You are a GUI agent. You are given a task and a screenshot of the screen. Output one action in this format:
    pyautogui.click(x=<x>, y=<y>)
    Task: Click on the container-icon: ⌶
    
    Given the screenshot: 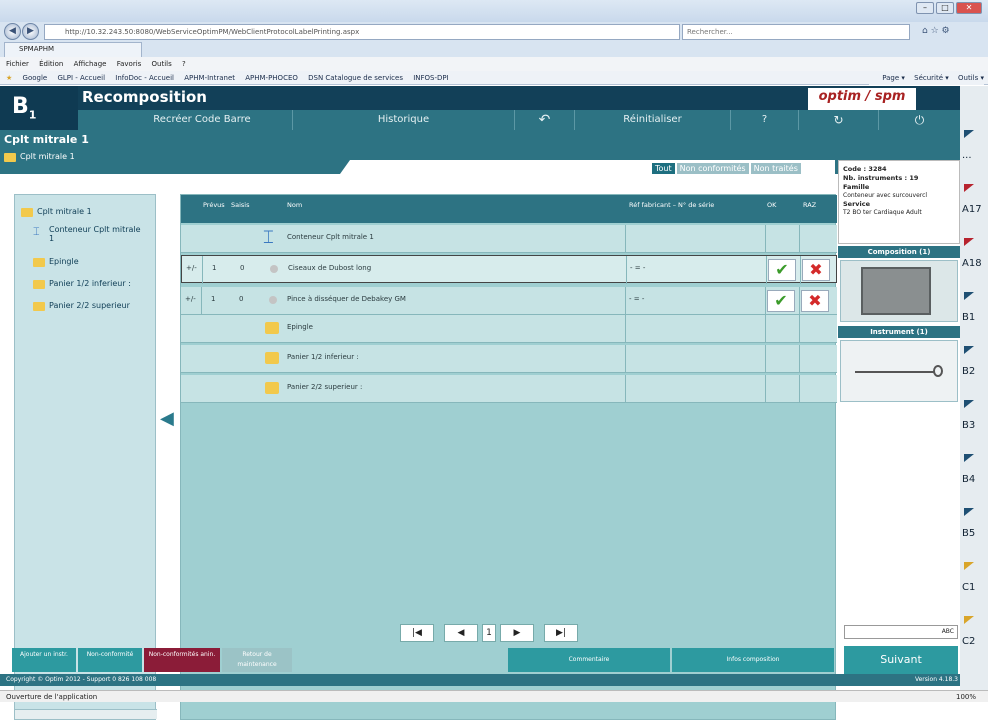 What is the action you would take?
    pyautogui.click(x=36, y=231)
    